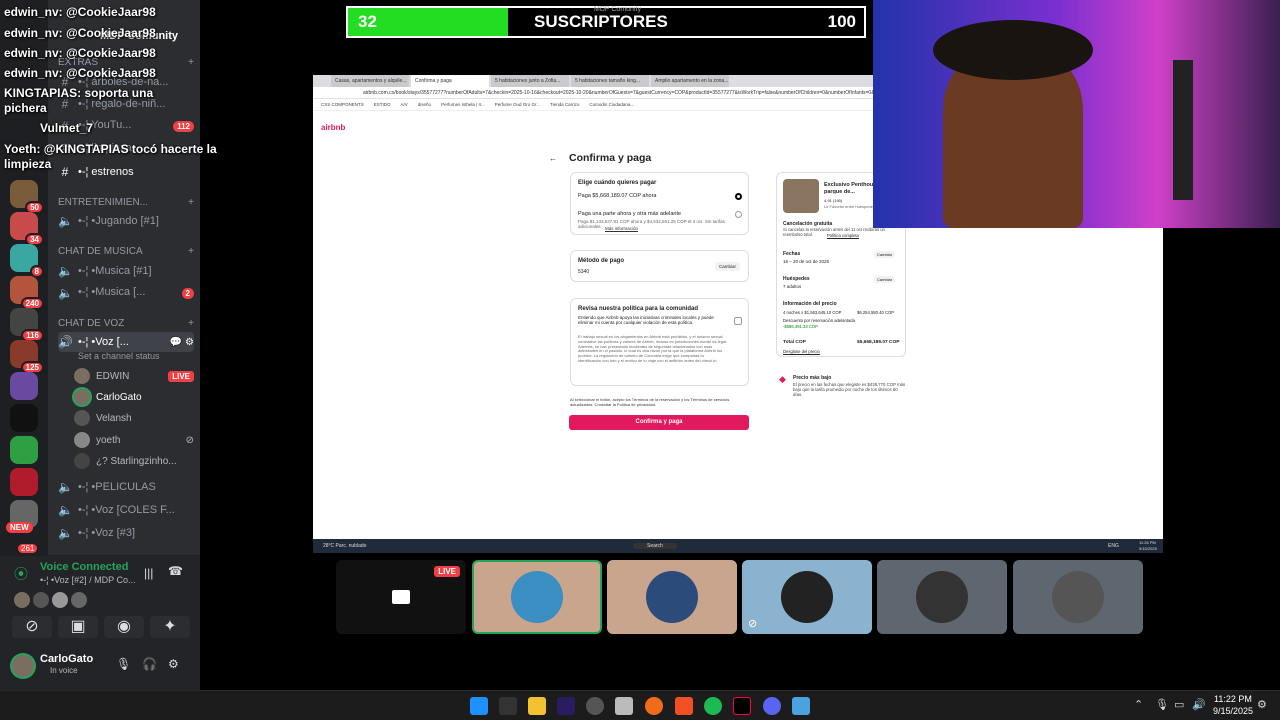 The width and height of the screenshot is (1280, 720). I want to click on soundboard-button: ✦, so click(170, 627).